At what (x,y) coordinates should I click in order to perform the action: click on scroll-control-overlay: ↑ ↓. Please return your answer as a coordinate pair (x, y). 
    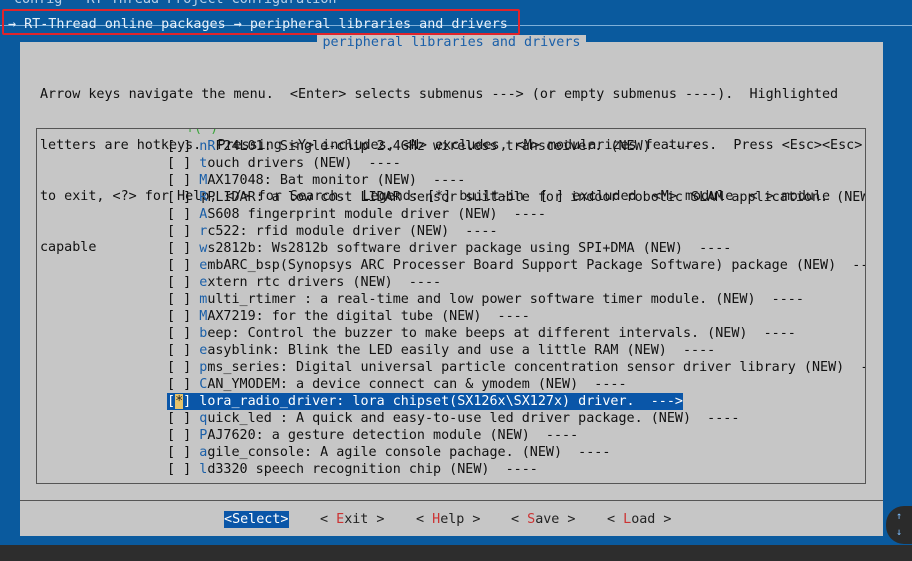
    Looking at the image, I should click on (899, 525).